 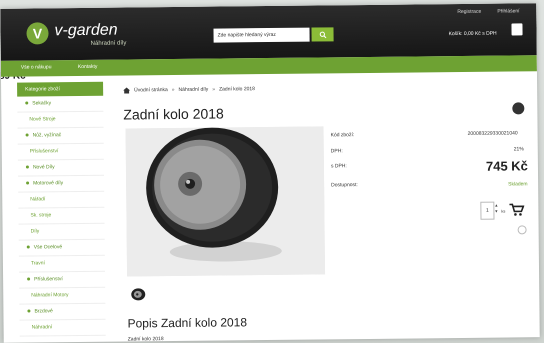 What do you see at coordinates (43, 311) in the screenshot?
I see `sidebar-item-label: Brzdové` at bounding box center [43, 311].